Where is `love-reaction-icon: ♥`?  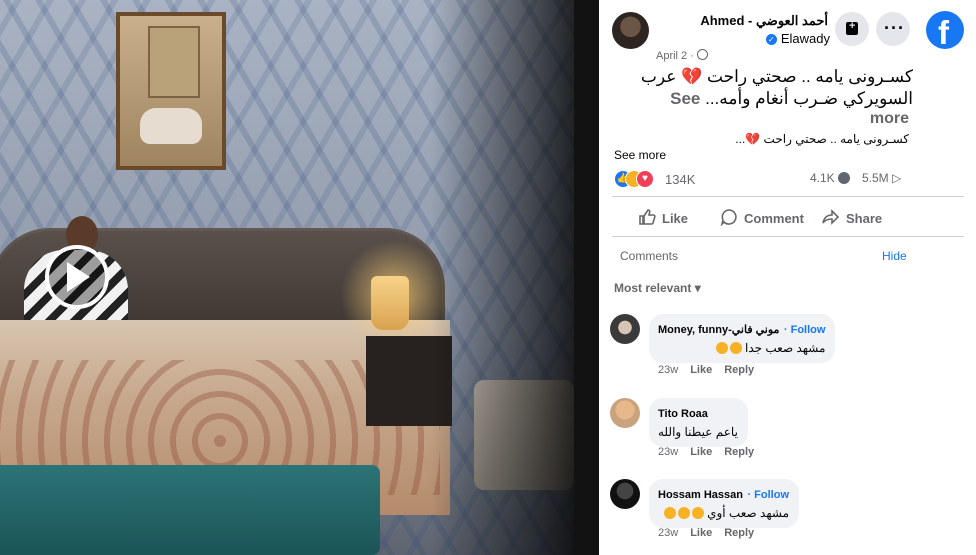 love-reaction-icon: ♥ is located at coordinates (645, 179).